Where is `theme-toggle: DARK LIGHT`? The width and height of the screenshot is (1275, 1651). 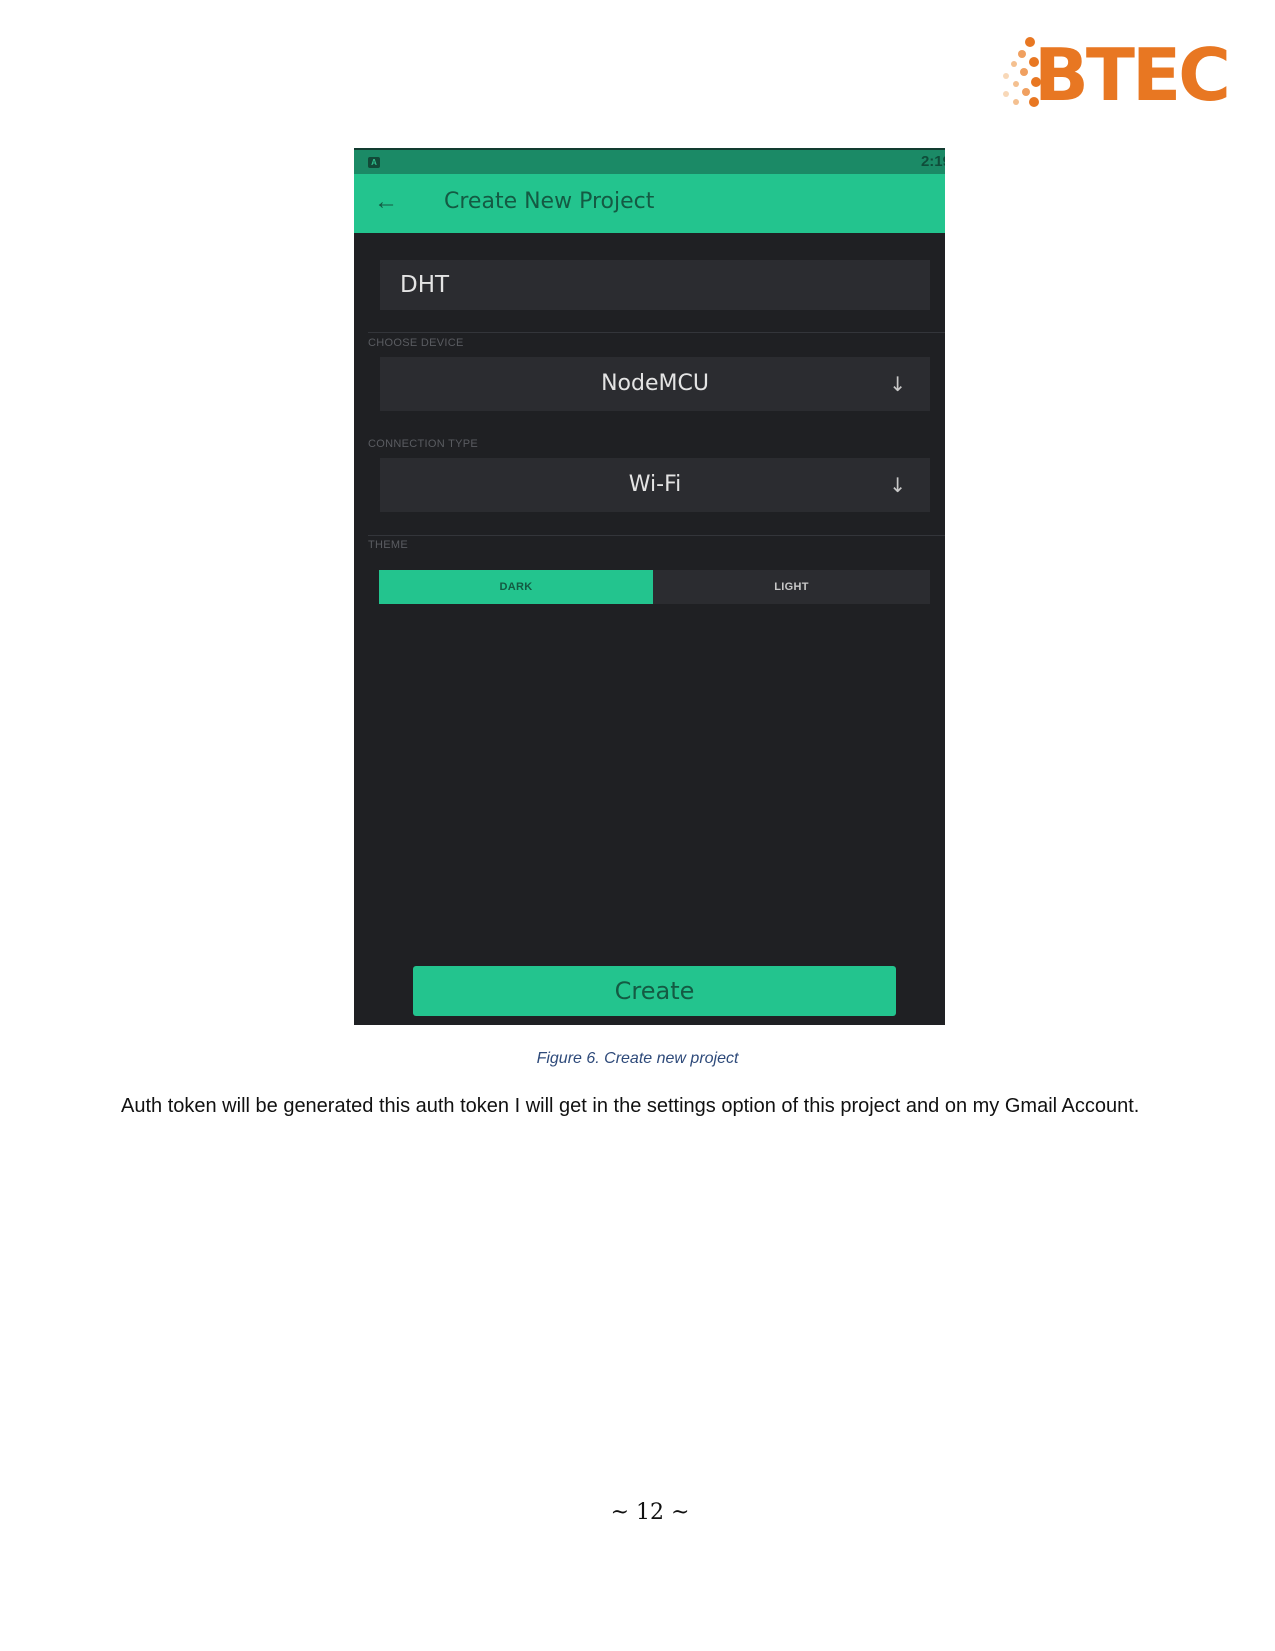
theme-toggle: DARK LIGHT is located at coordinates (654, 587).